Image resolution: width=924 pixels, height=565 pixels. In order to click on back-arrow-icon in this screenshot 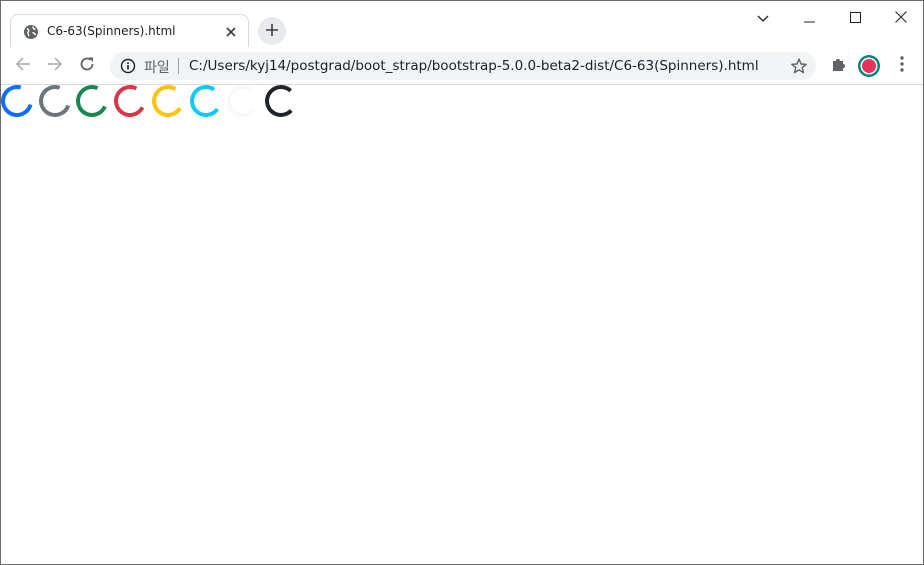, I will do `click(23, 66)`.